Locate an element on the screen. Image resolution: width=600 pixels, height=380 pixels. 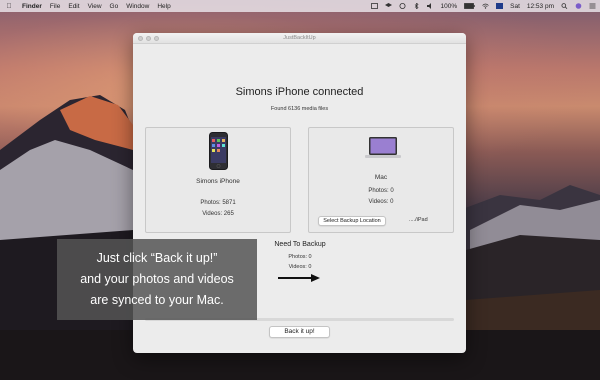
source-device-panel: Simons iPhone Photos: 5871 Videos: 265 is located at coordinates (218, 180).